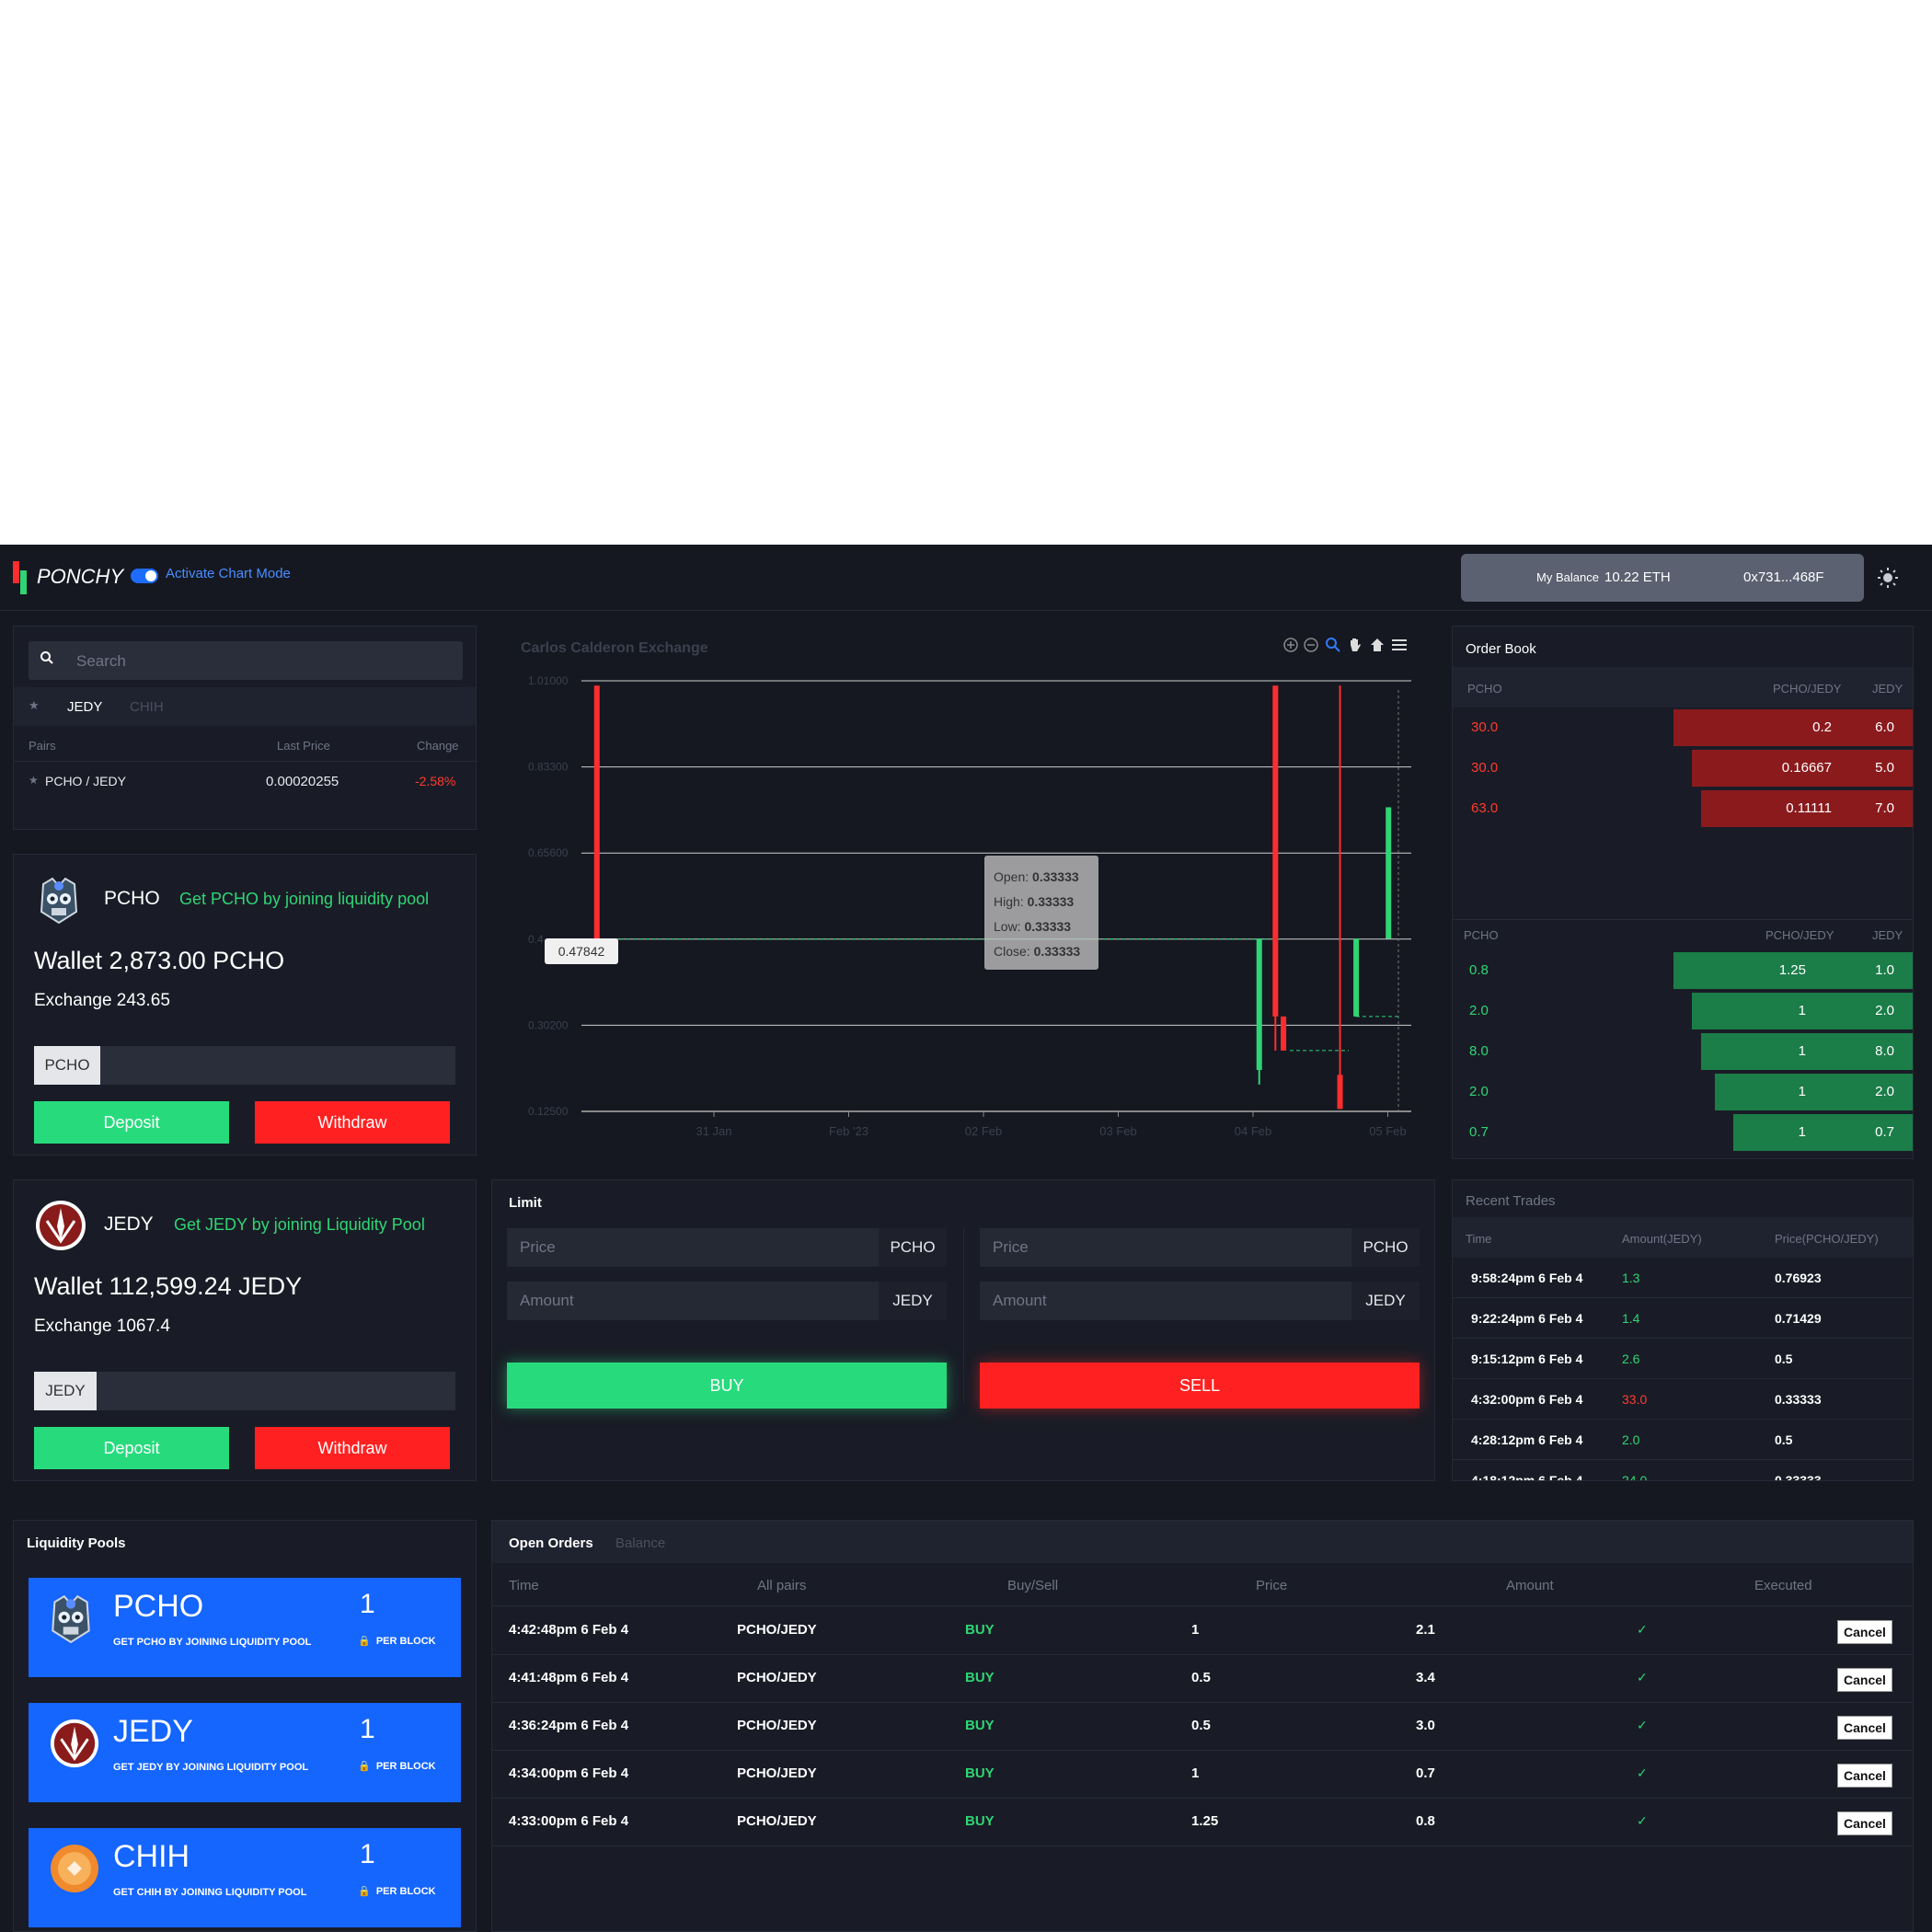  Describe the element at coordinates (1200, 1247) in the screenshot. I see `sell-price-input: Price PCHO` at that location.